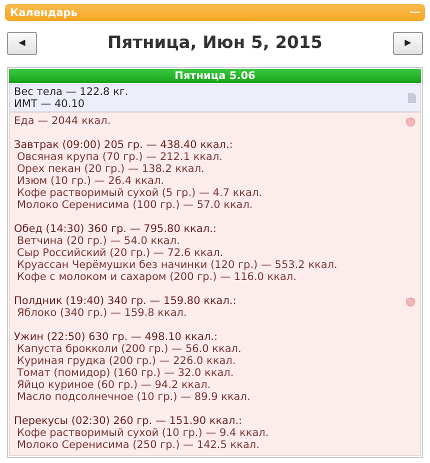 Image resolution: width=430 pixels, height=463 pixels. Describe the element at coordinates (111, 169) in the screenshot. I see `food-item: Орех пекан (20 гр.) — 138.2 ккал.` at that location.